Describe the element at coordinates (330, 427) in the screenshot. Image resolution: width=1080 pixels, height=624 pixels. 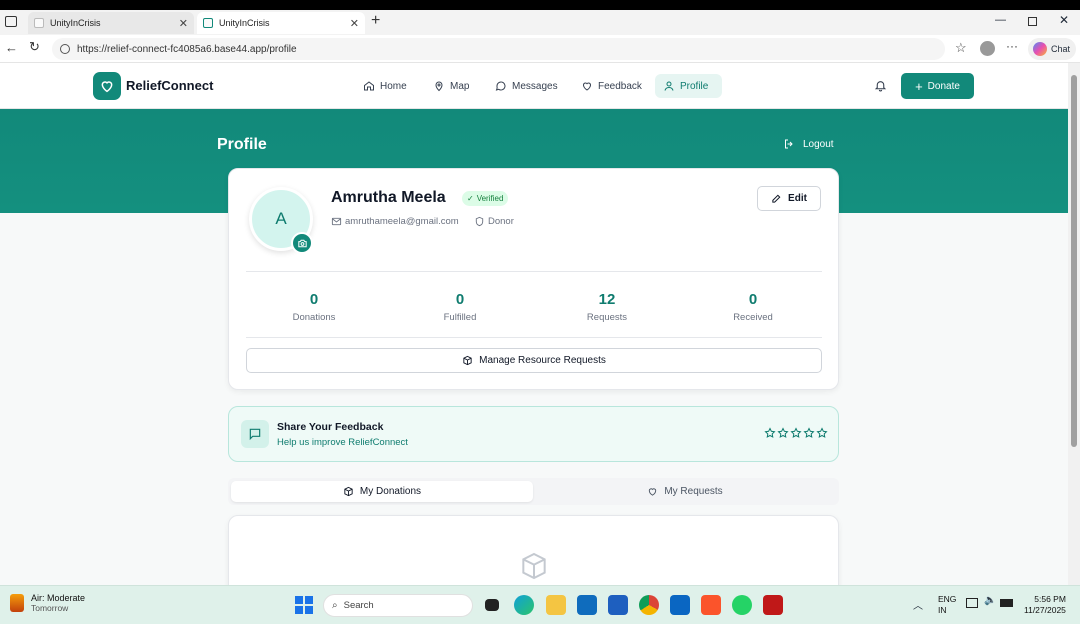
I see `feedback-title: Share Your Feedback` at that location.